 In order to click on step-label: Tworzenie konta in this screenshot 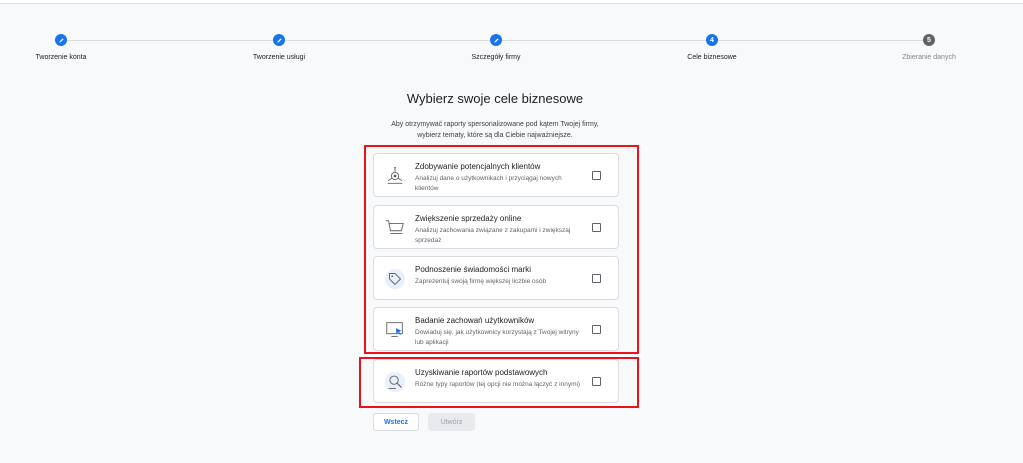, I will do `click(61, 57)`.